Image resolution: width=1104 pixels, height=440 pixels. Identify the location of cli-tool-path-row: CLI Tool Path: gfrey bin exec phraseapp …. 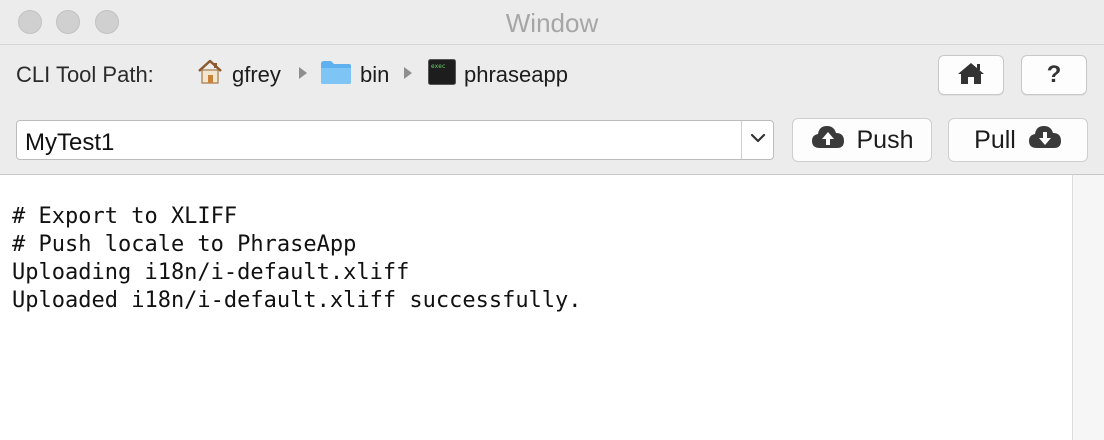
(552, 75).